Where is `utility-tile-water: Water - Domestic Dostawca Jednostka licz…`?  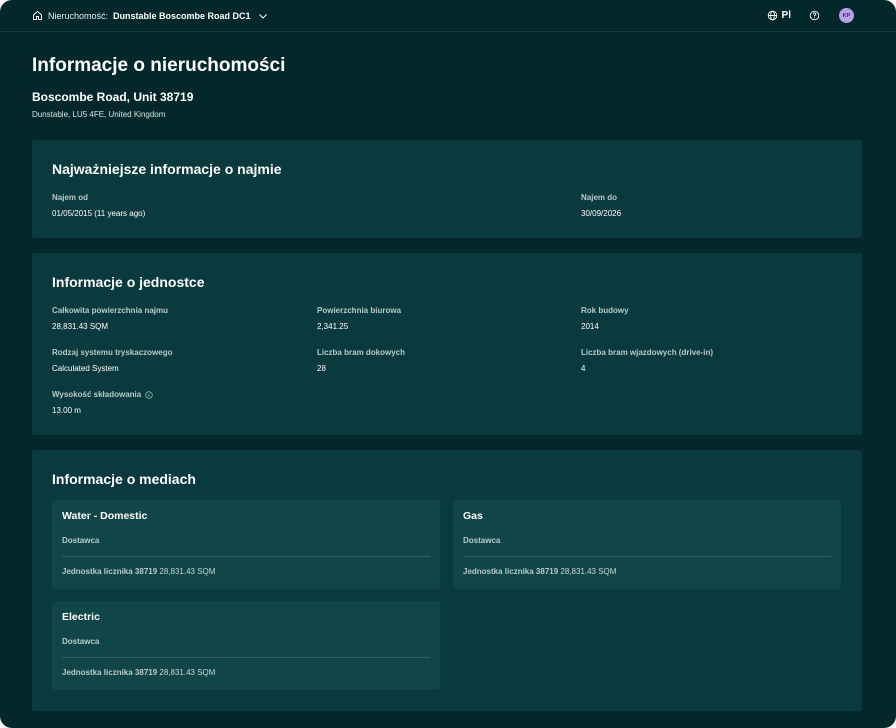
utility-tile-water: Water - Domestic Dostawca Jednostka licz… is located at coordinates (246, 544).